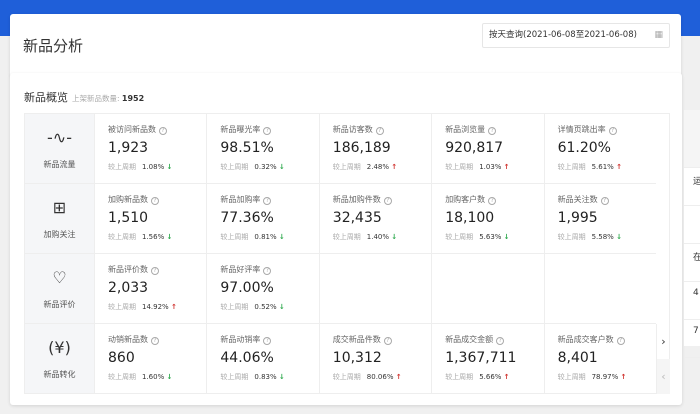 The width and height of the screenshot is (700, 414). What do you see at coordinates (374, 358) in the screenshot?
I see `metric-cell: 成交新品件数? 10,312 较上周期 80.06% ↑` at bounding box center [374, 358].